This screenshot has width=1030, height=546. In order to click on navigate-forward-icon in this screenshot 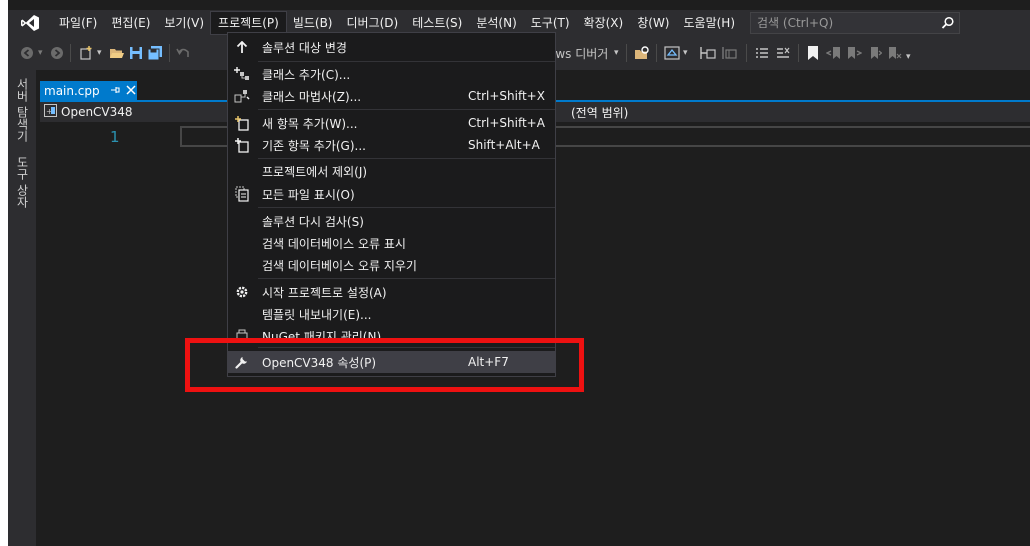, I will do `click(57, 53)`.